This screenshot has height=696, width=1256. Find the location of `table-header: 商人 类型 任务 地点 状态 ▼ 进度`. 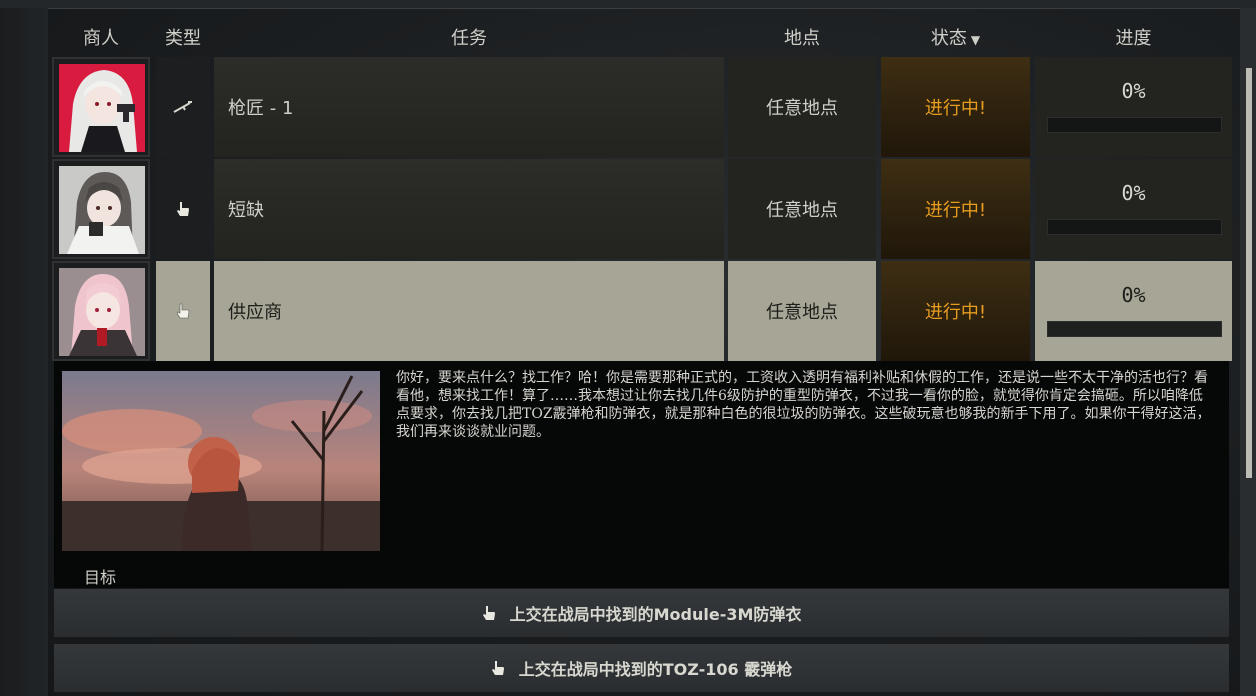

table-header: 商人 类型 任务 地点 状态 ▼ 进度 is located at coordinates (642, 39).